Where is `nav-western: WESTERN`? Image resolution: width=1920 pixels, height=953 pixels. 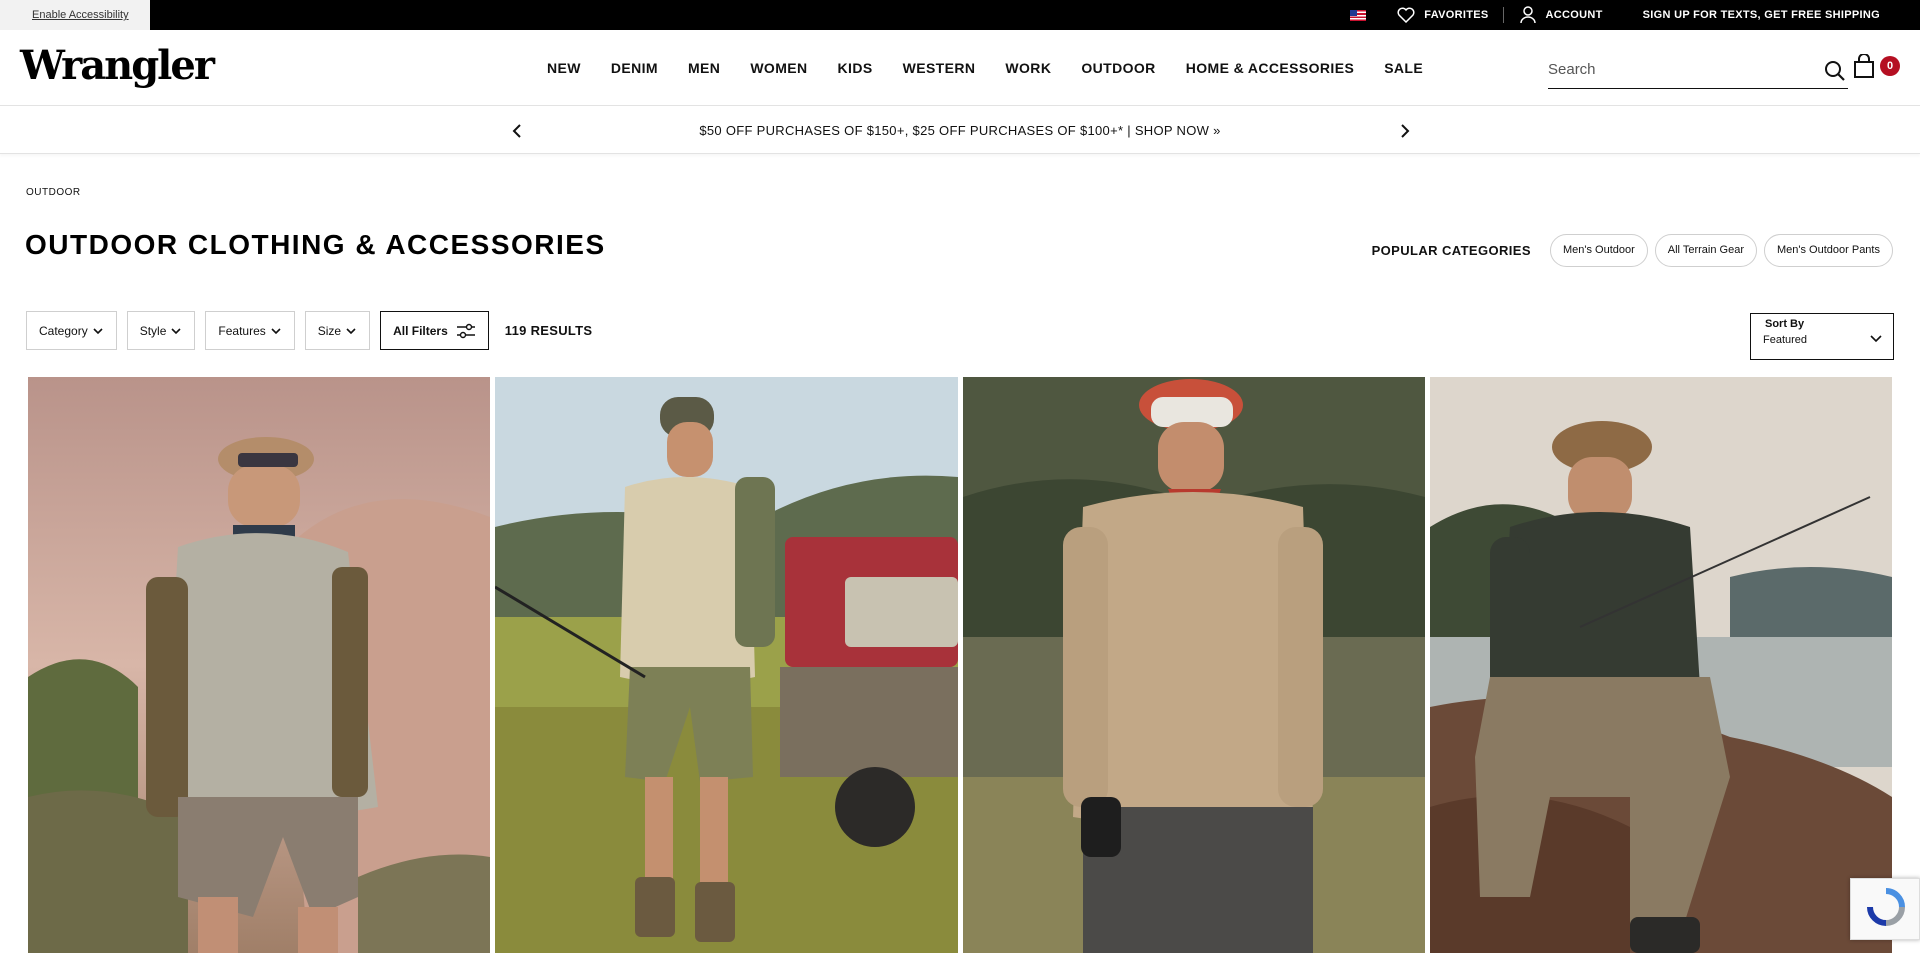 nav-western: WESTERN is located at coordinates (939, 68).